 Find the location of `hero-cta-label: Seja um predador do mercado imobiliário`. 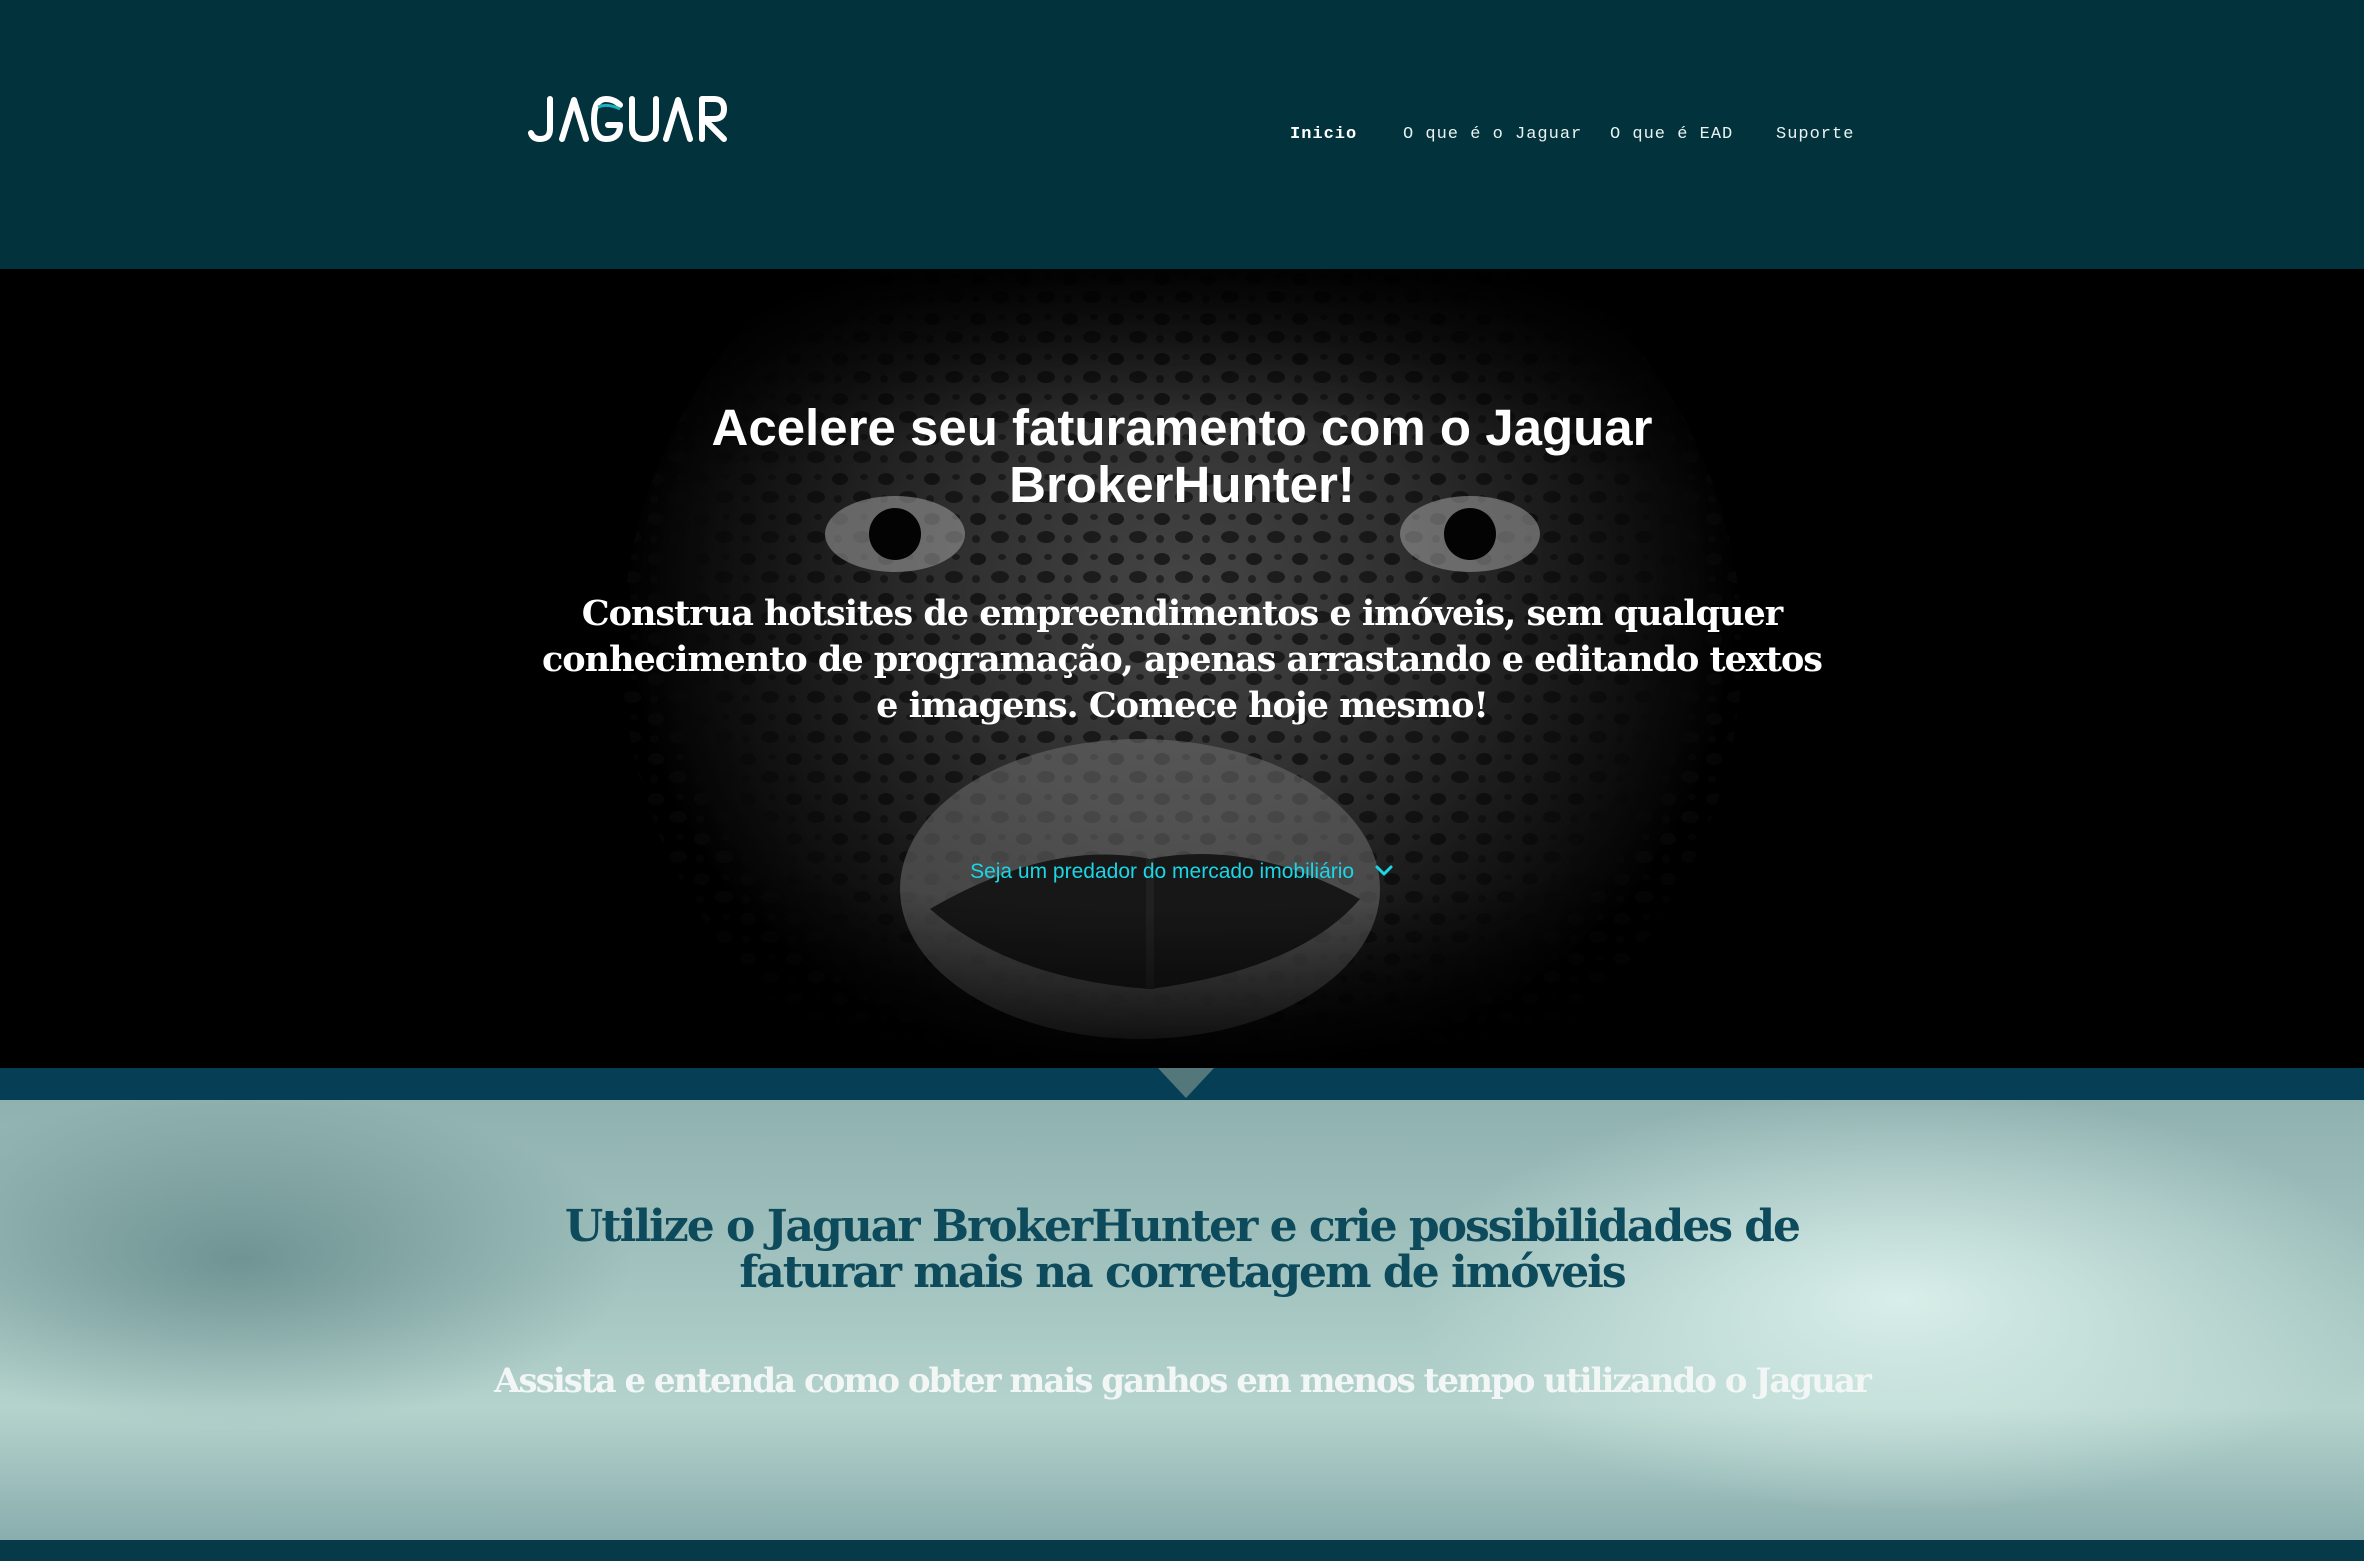

hero-cta-label: Seja um predador do mercado imobiliário is located at coordinates (1162, 871).